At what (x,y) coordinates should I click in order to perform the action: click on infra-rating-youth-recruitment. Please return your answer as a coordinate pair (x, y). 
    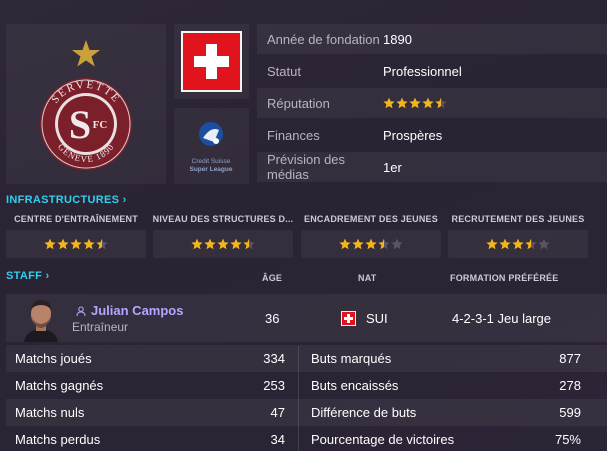
    Looking at the image, I should click on (518, 244).